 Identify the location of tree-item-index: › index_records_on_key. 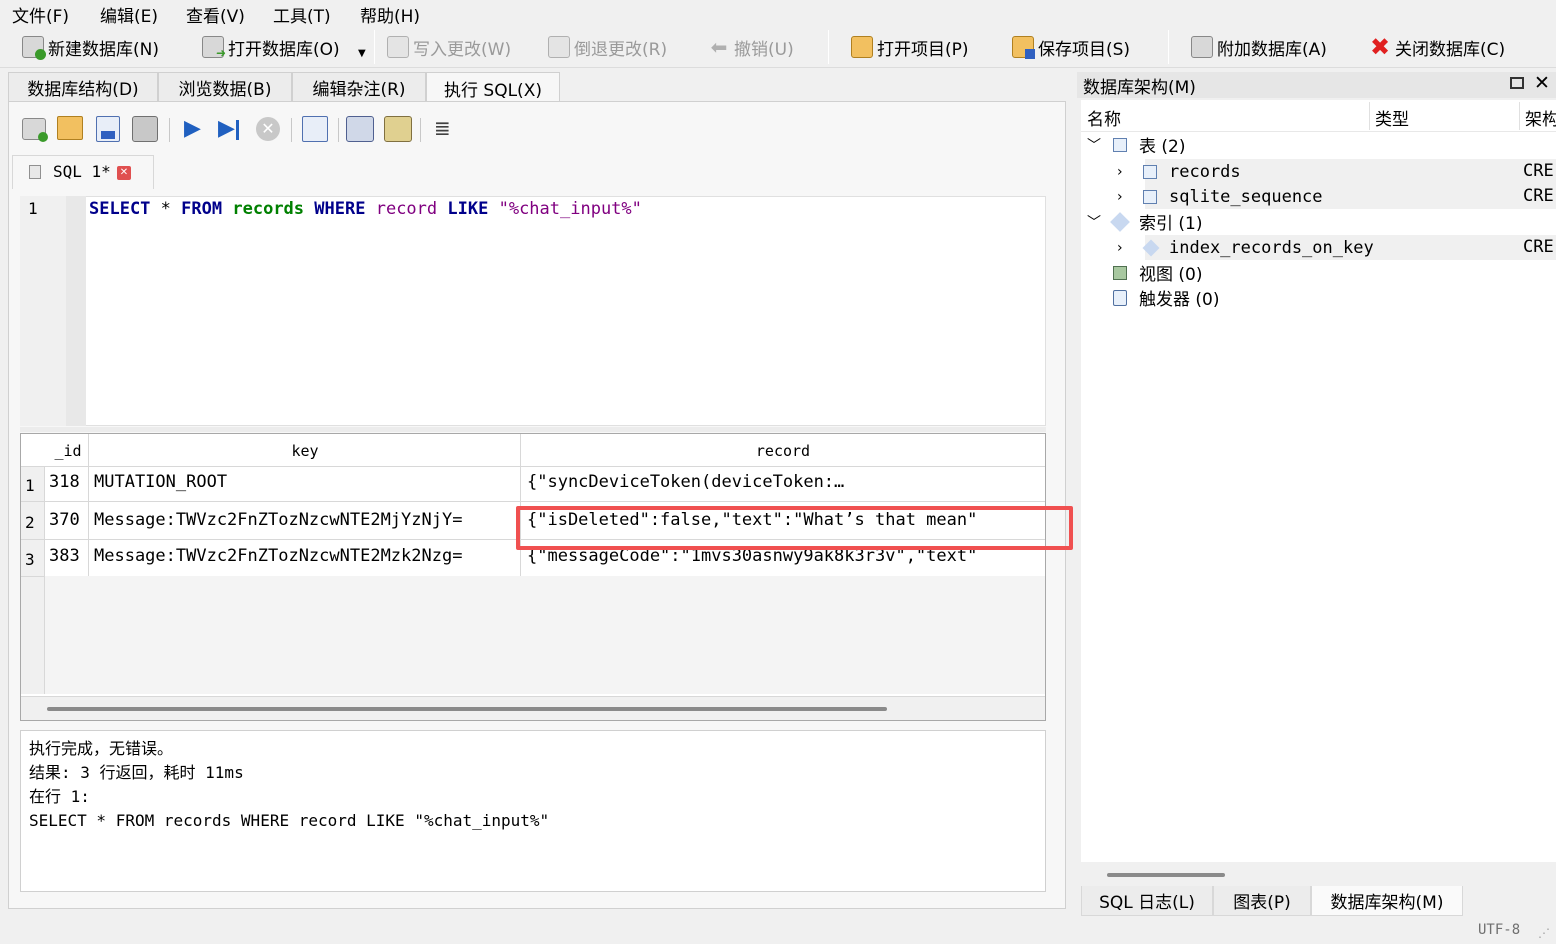
(1245, 247).